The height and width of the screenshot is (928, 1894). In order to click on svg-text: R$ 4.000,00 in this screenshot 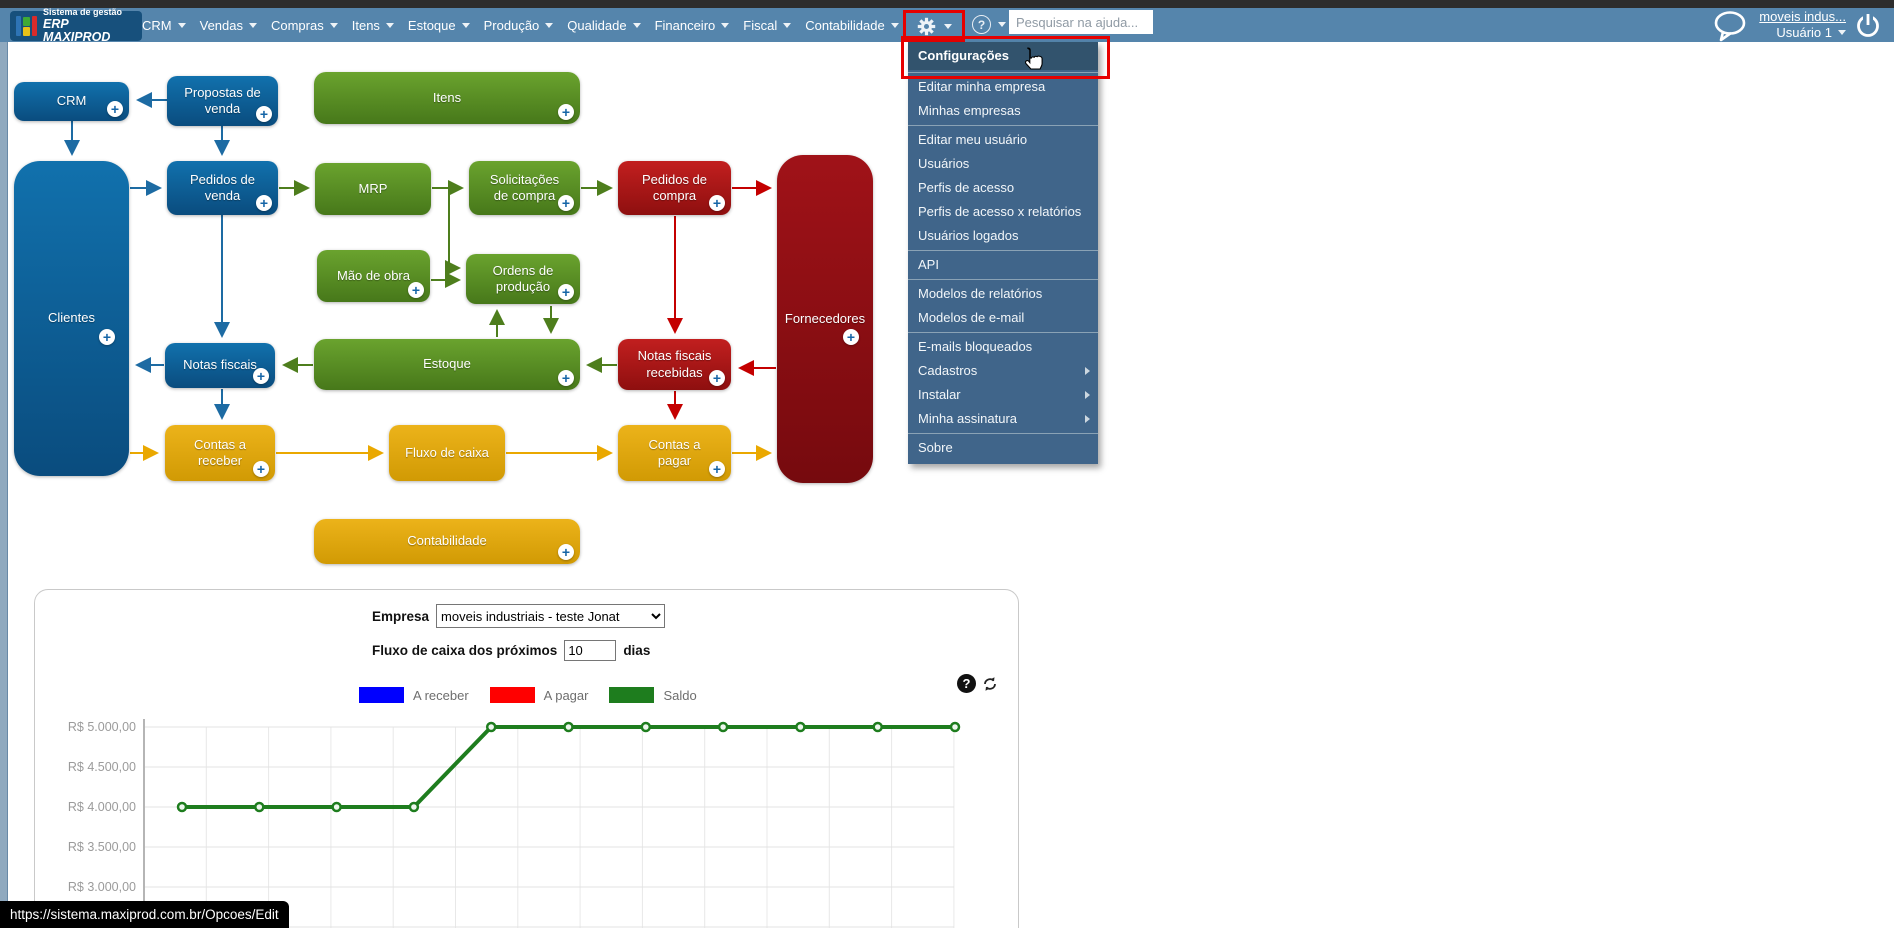, I will do `click(102, 807)`.